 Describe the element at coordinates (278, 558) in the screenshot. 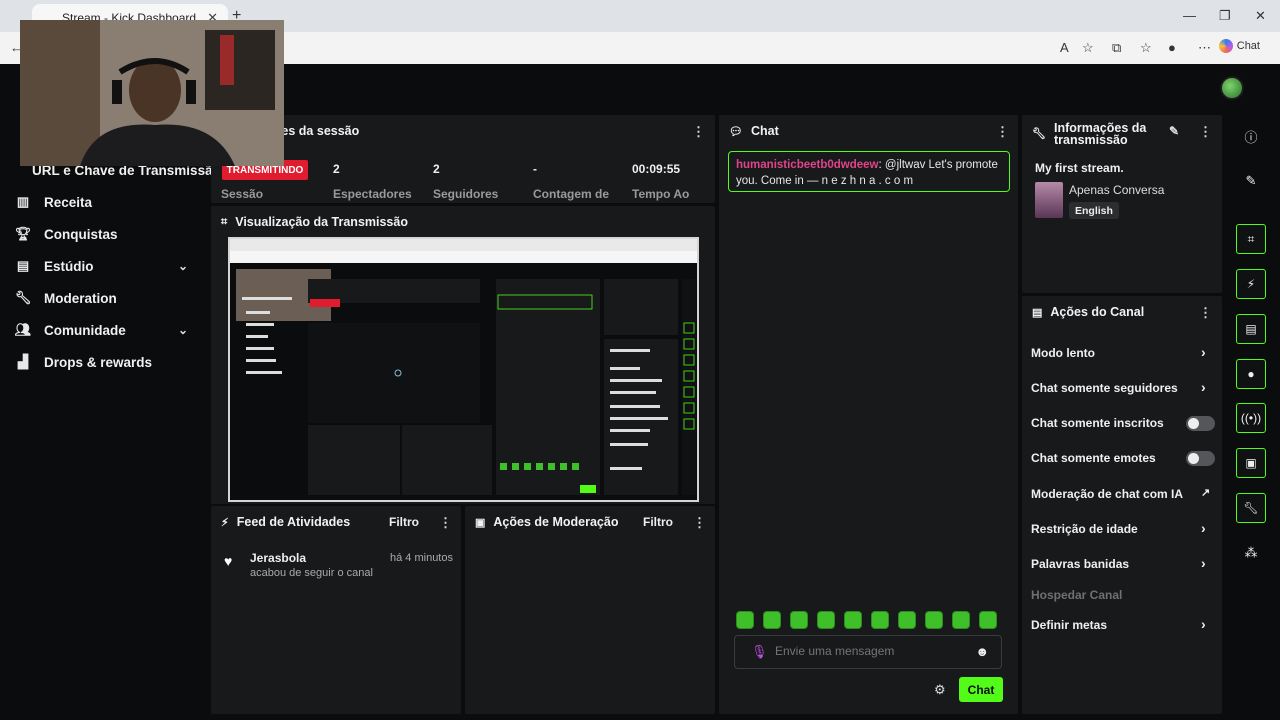

I see `activity-user-name: Jerasbola` at that location.